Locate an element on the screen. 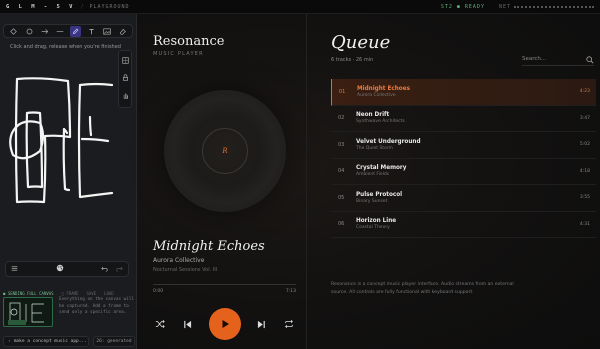 This screenshot has height=349, width=600. network-activity-bar is located at coordinates (554, 6).